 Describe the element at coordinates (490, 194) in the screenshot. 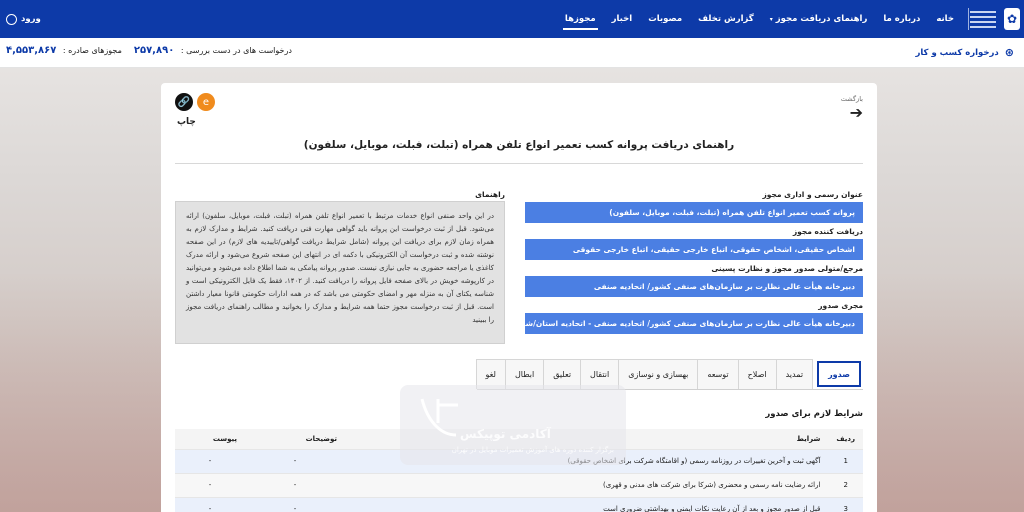

I see `guide-title: راهنمای` at that location.